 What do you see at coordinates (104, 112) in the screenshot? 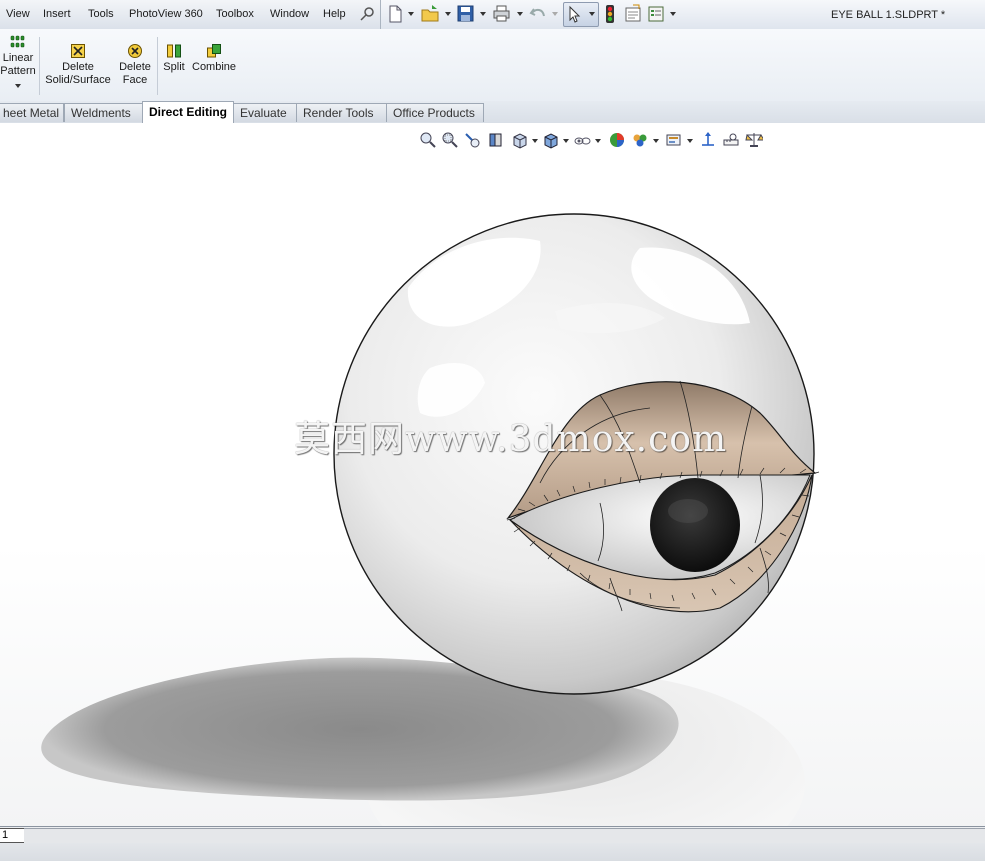
I see `tab-weldments: Weldments` at bounding box center [104, 112].